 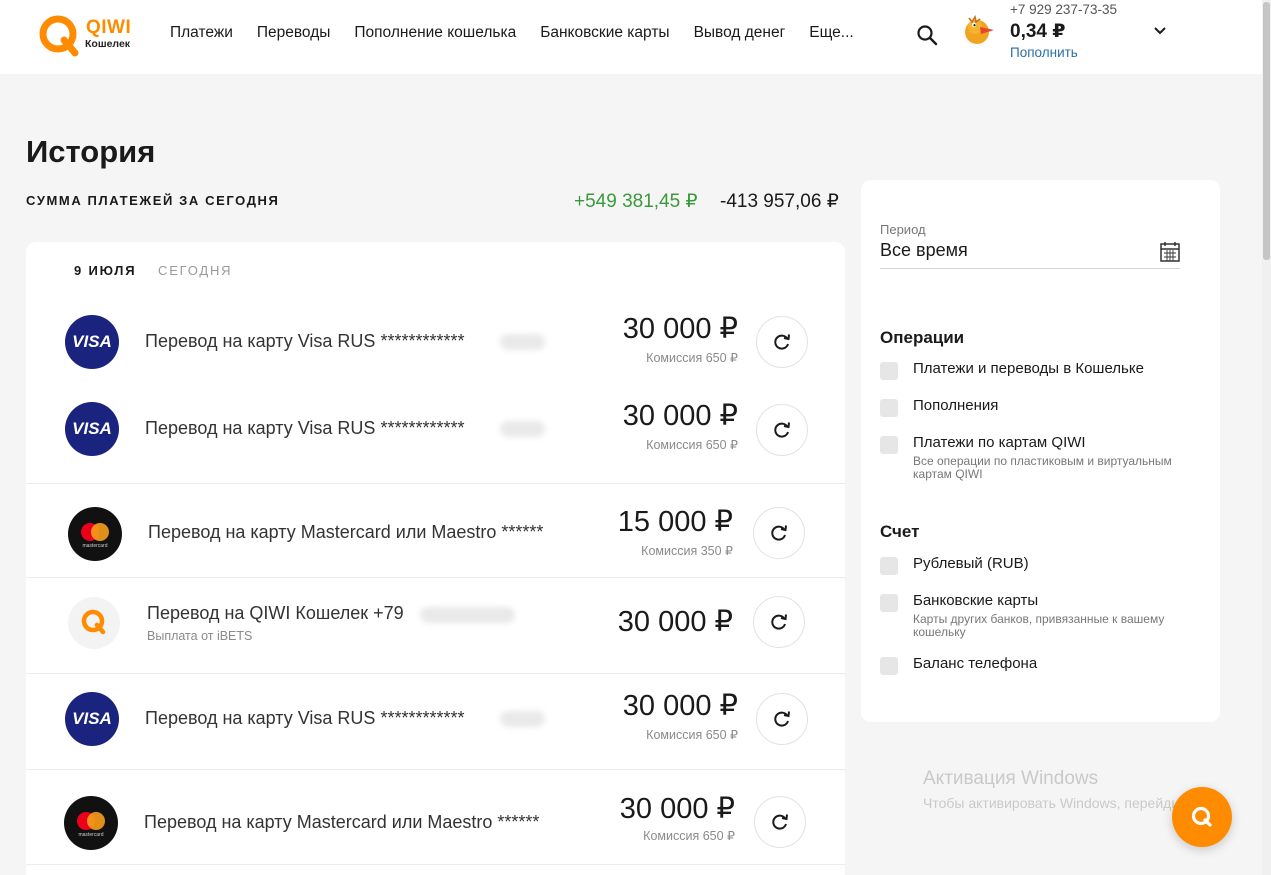 I want to click on checkbox-label: Баланс телефона, so click(x=975, y=663).